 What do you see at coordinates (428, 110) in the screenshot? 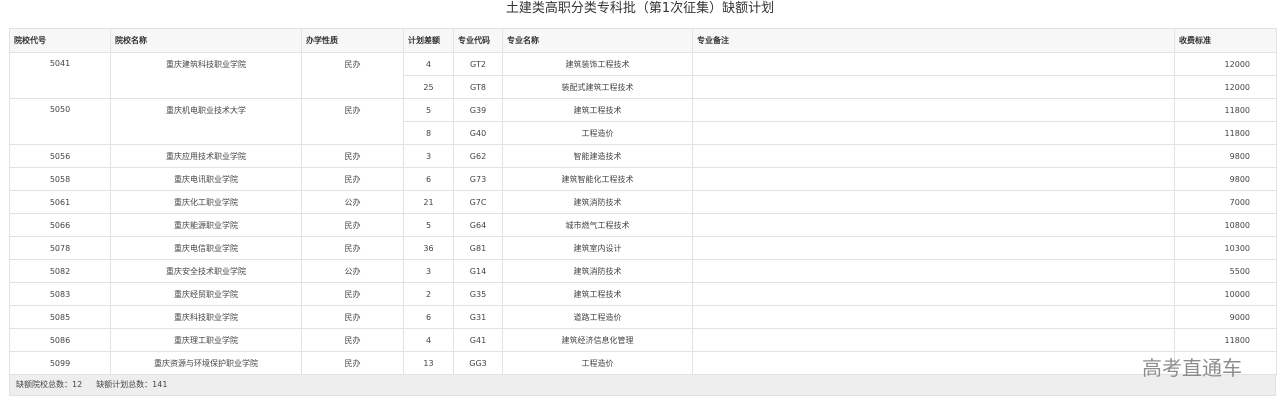
I see `gap-cell: 5` at bounding box center [428, 110].